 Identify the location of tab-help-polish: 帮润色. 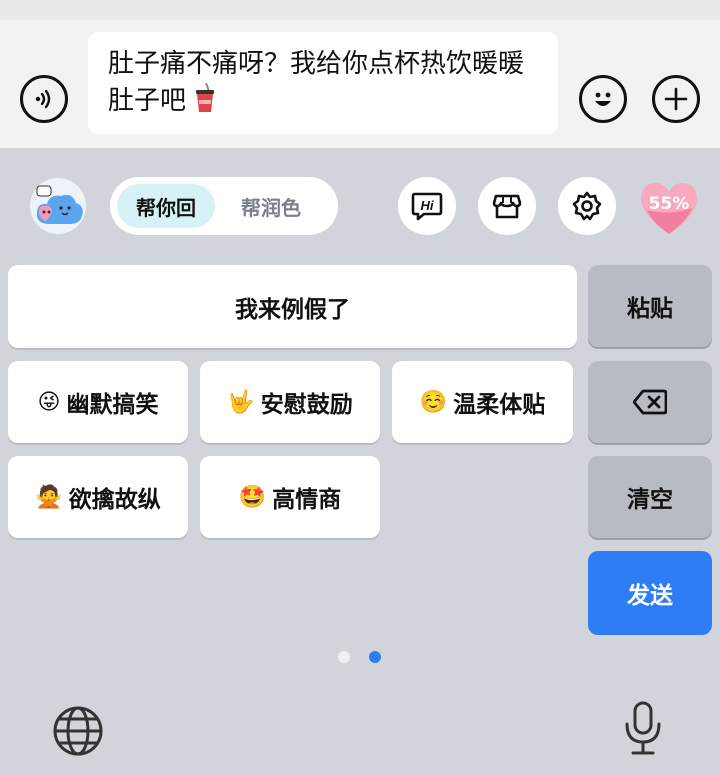
(271, 206).